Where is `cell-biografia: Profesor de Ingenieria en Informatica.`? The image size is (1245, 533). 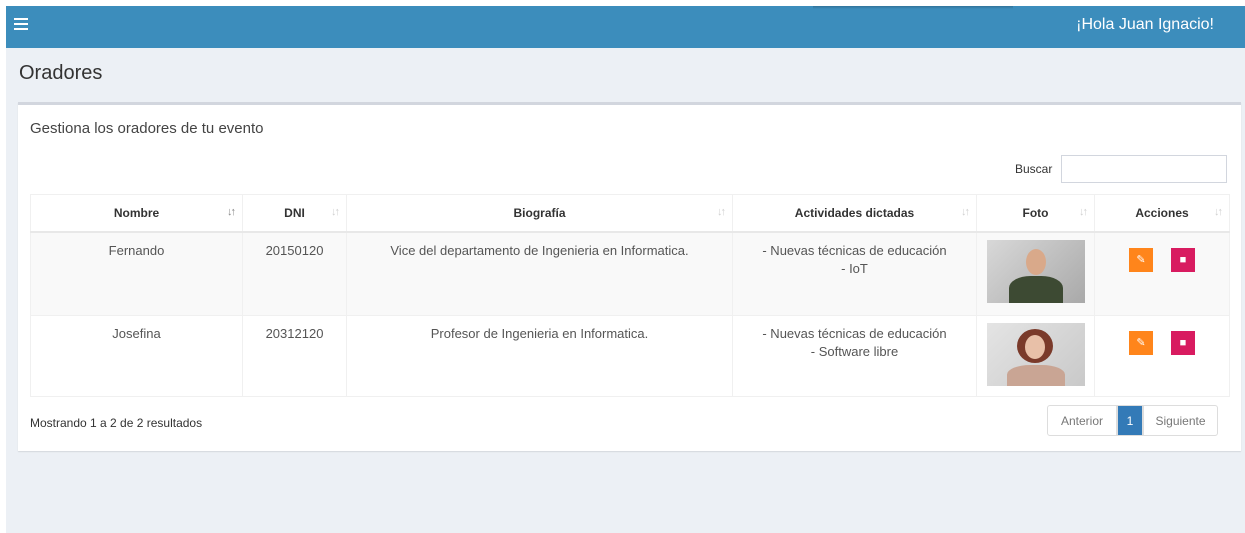 cell-biografia: Profesor de Ingenieria en Informatica. is located at coordinates (539, 356).